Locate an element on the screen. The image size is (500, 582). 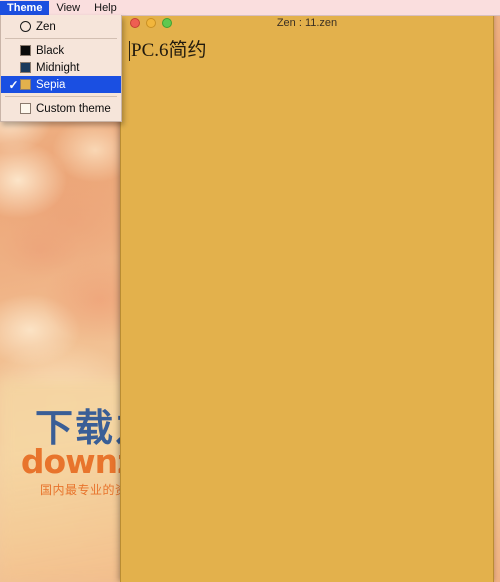
menu-item-label: Sepia is located at coordinates (51, 84).